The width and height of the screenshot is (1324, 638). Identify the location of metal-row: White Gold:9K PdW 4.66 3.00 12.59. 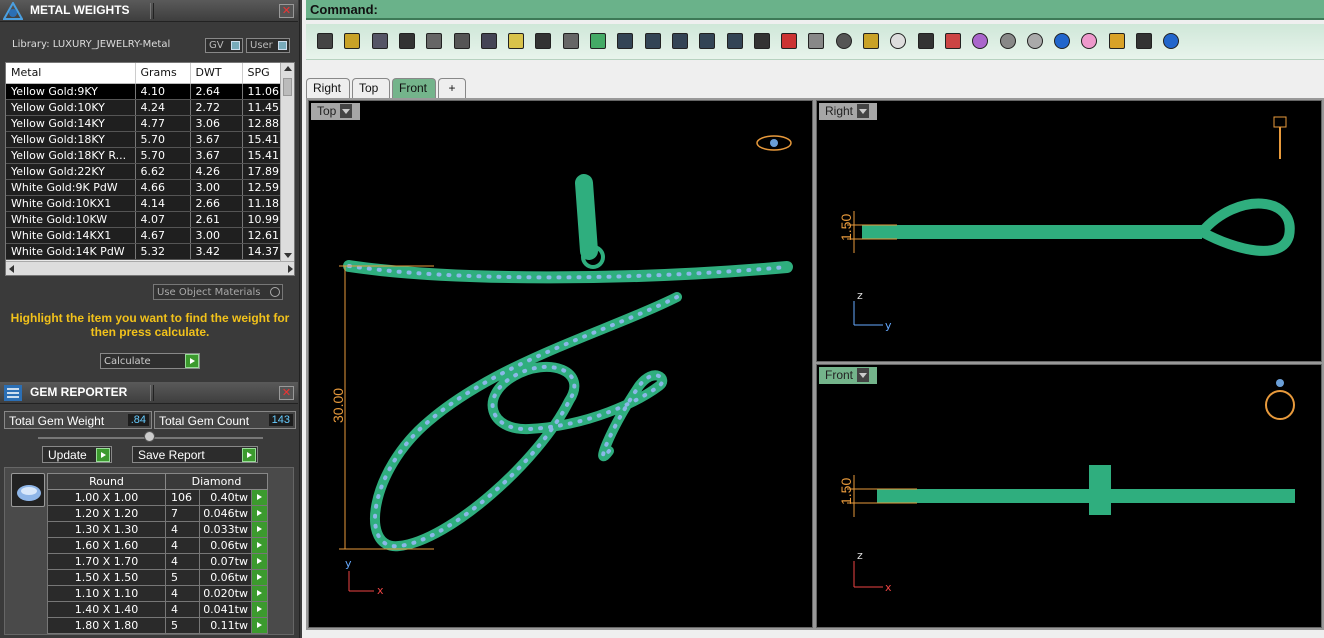
(144, 187).